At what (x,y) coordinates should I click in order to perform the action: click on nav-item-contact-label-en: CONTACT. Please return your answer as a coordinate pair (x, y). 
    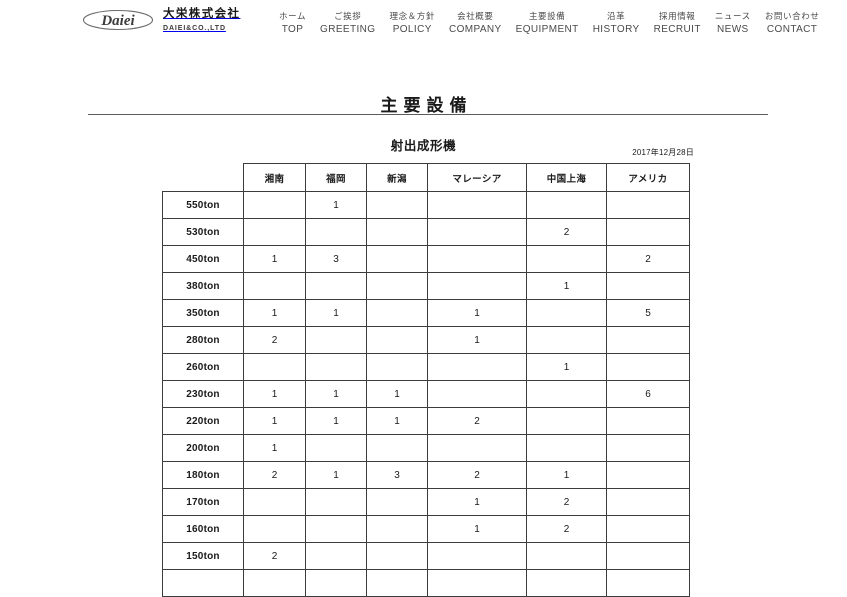
    Looking at the image, I should click on (792, 29).